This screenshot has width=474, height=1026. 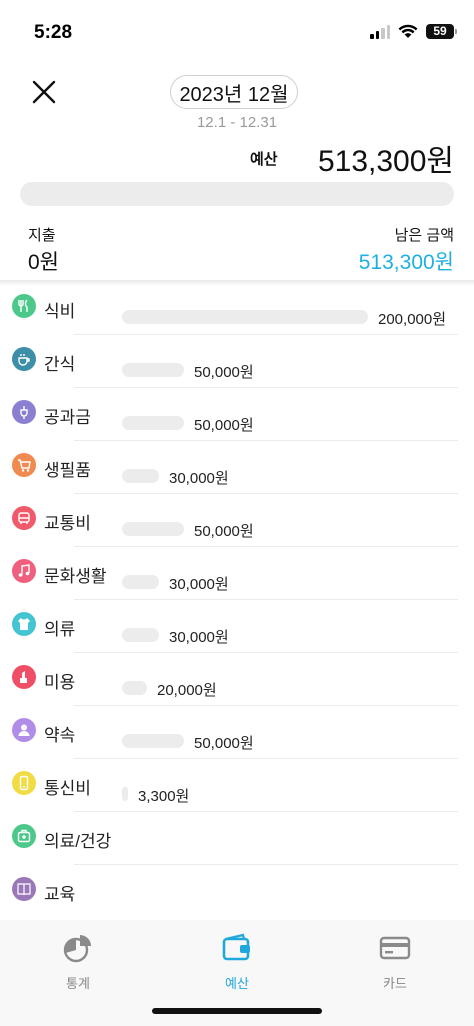 What do you see at coordinates (237, 785) in the screenshot?
I see `category-row: 통신비 3,300원` at bounding box center [237, 785].